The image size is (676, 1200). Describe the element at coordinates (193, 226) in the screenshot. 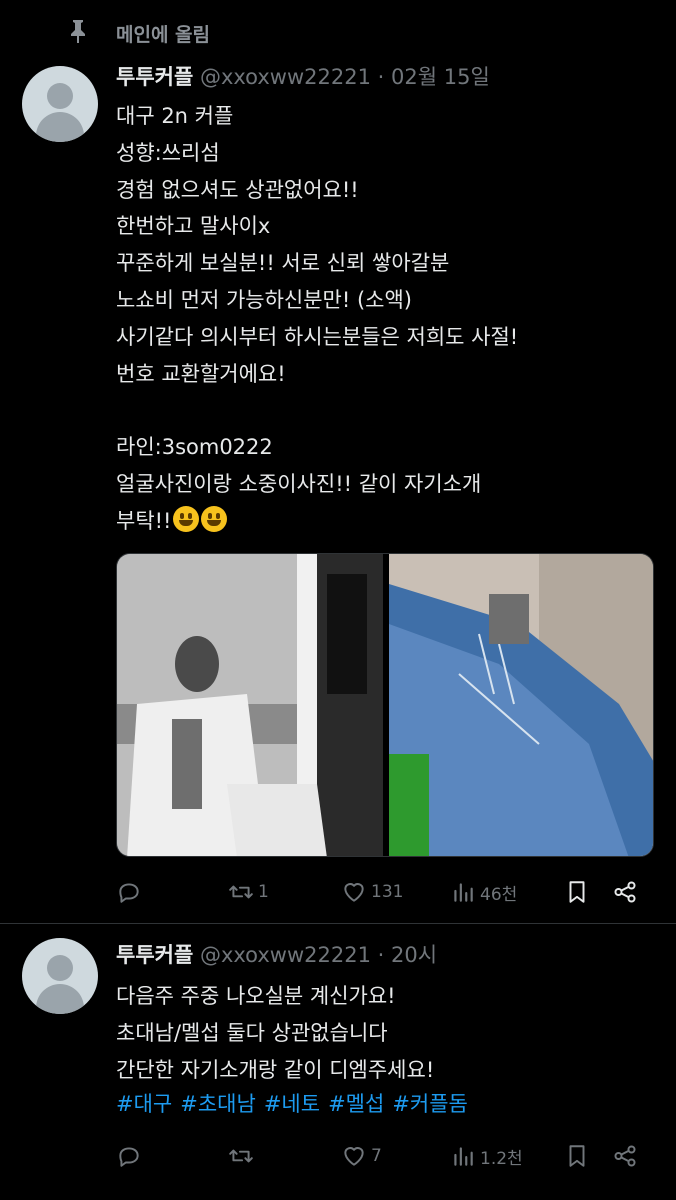

I see `tweet-line: 한번하고 말사이x` at that location.